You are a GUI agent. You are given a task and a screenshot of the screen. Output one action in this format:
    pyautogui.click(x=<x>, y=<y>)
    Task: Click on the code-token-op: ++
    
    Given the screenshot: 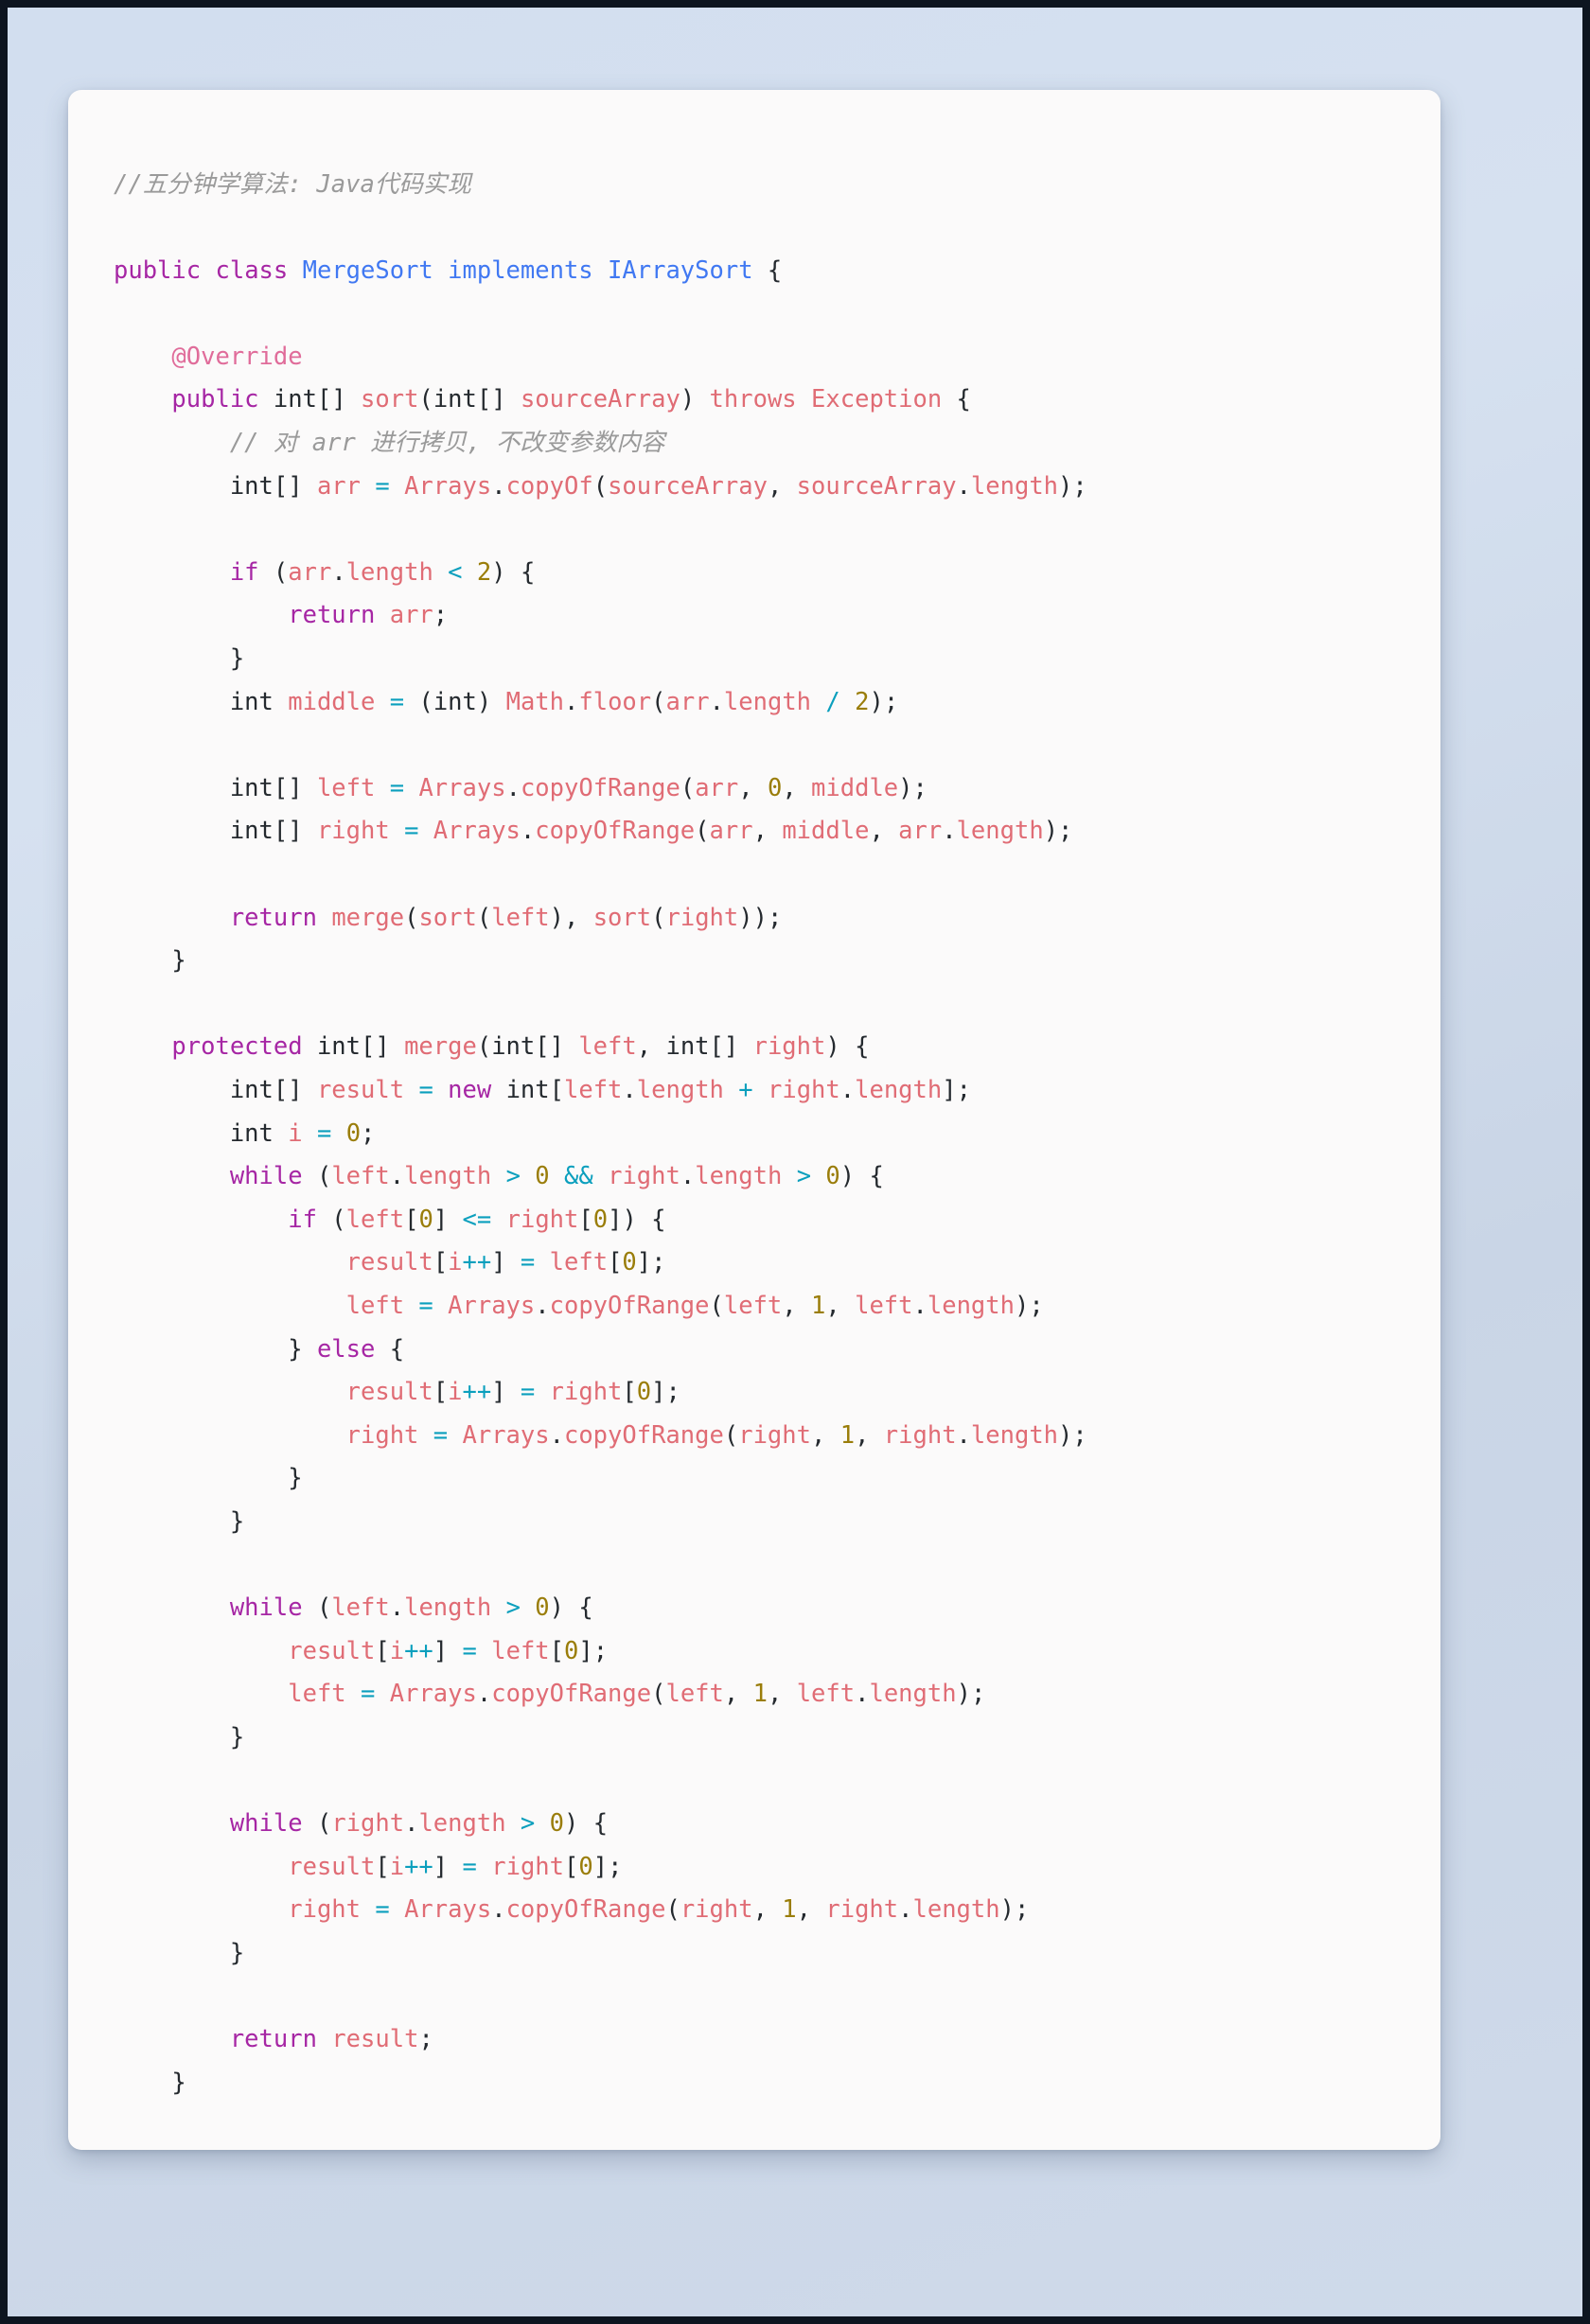 What is the action you would take?
    pyautogui.click(x=477, y=1392)
    